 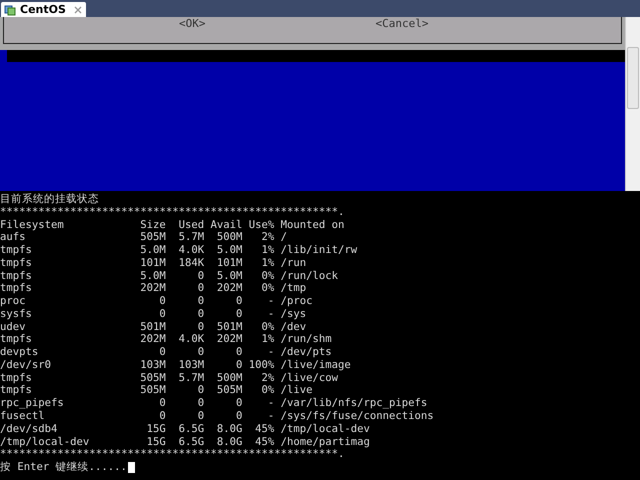 I want to click on table-cell-text: 5.7M, so click(x=191, y=378).